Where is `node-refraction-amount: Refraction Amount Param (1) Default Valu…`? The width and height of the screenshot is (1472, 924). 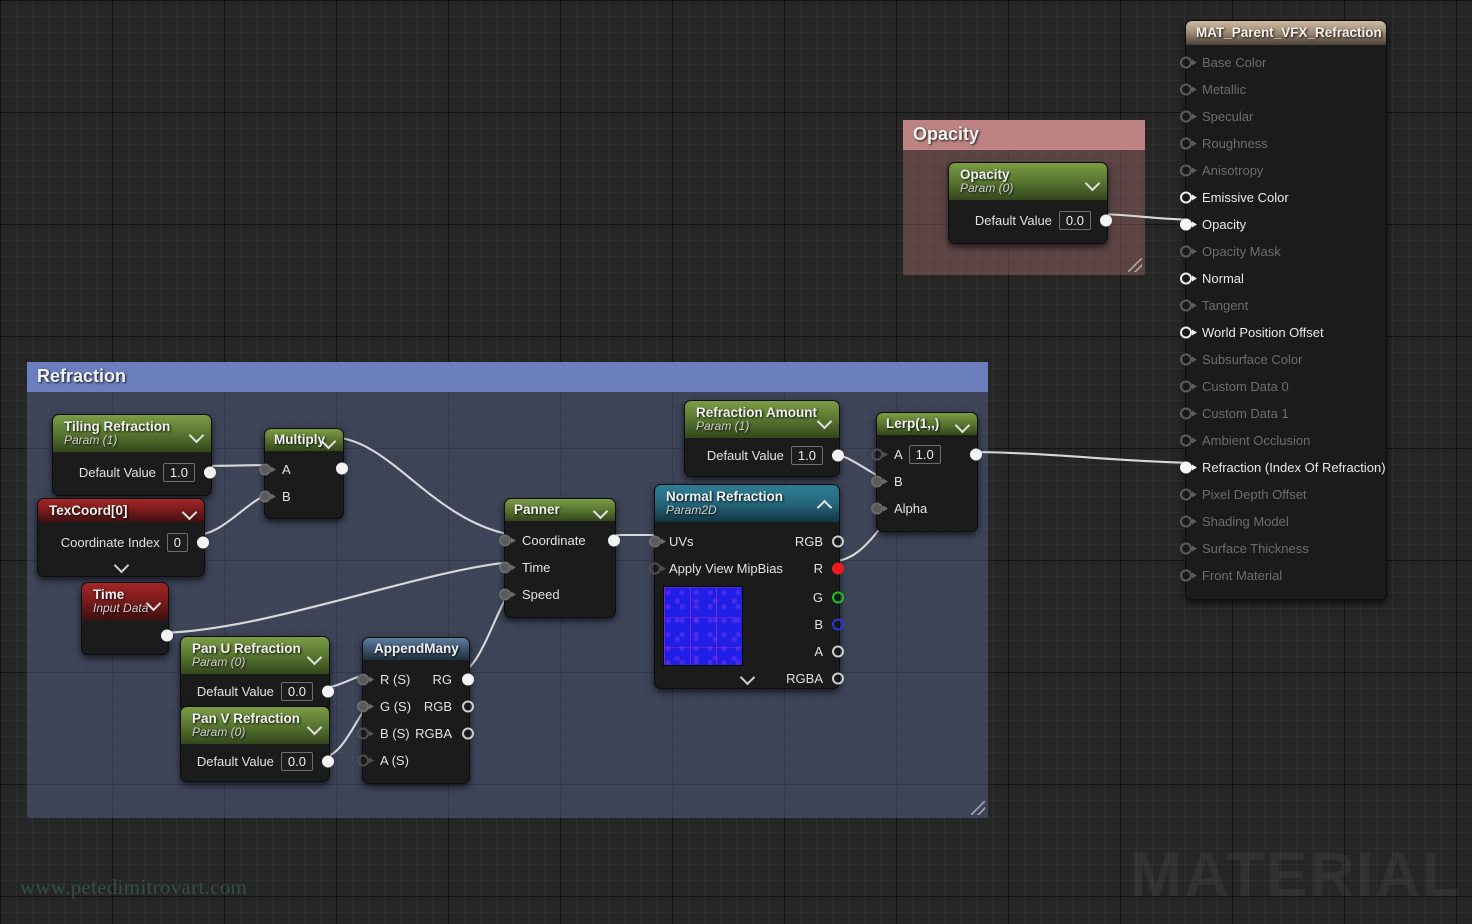
node-refraction-amount: Refraction Amount Param (1) Default Valu… is located at coordinates (764, 438).